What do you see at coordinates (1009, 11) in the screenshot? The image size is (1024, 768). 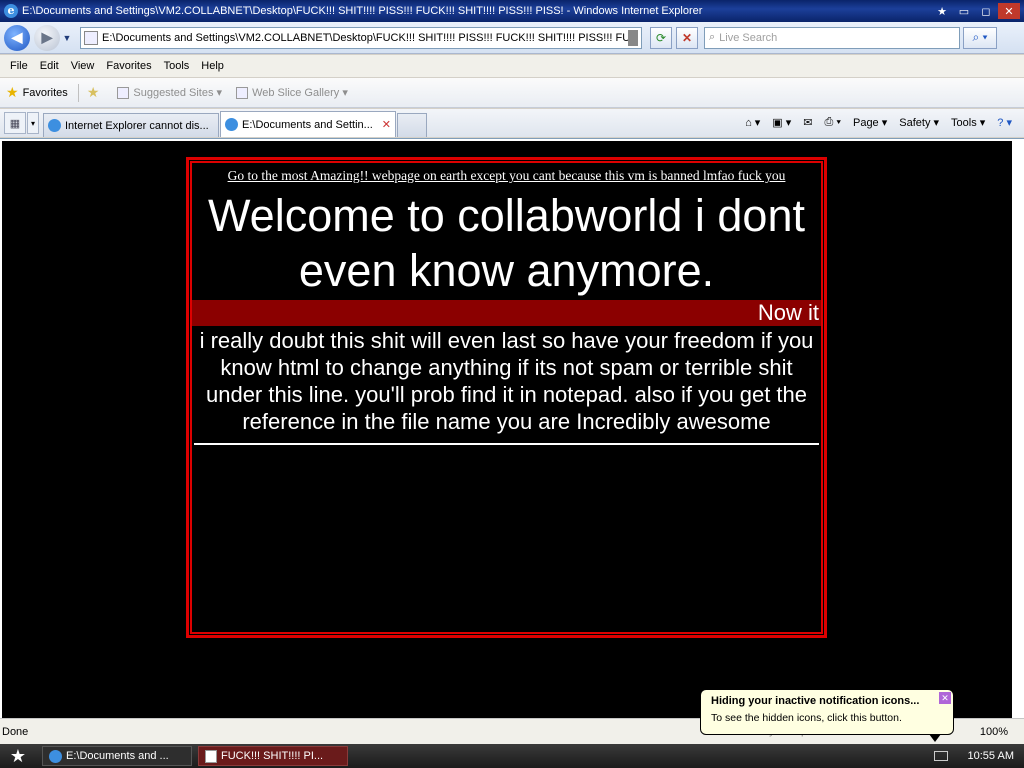 I see `close-button: ✕` at bounding box center [1009, 11].